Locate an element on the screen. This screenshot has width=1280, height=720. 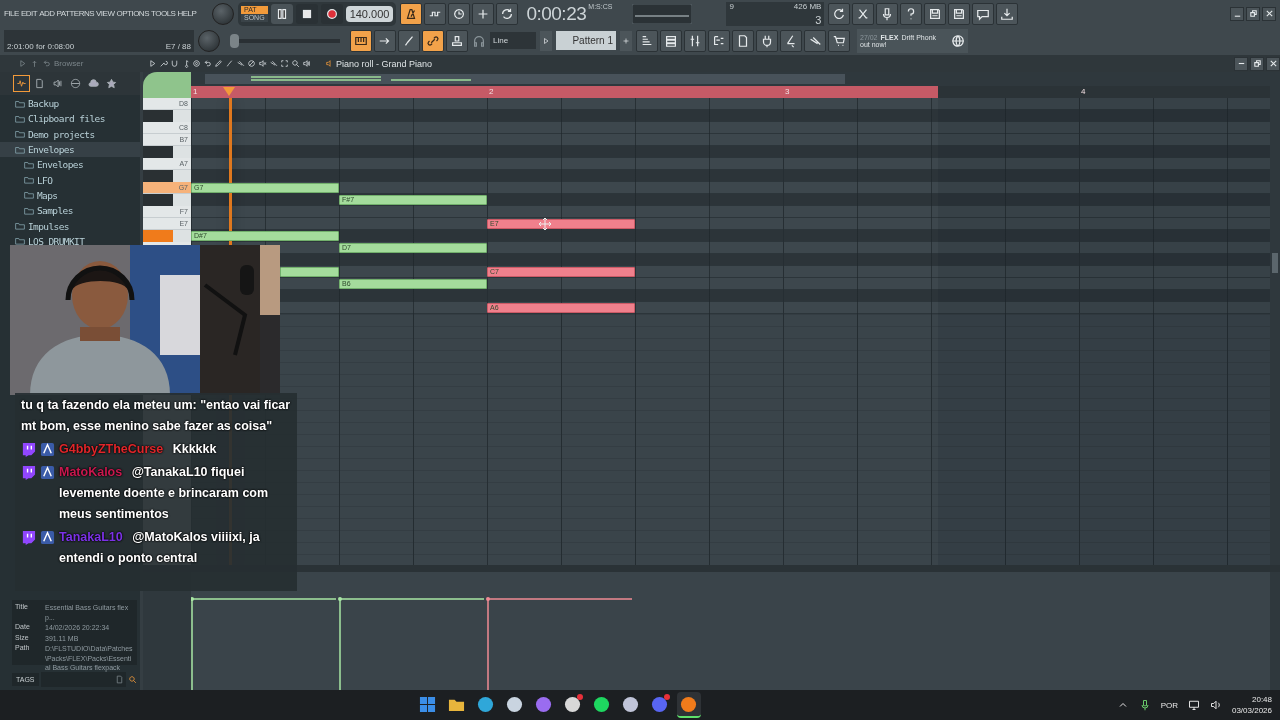
floppy-icon is located at coordinates (959, 13).